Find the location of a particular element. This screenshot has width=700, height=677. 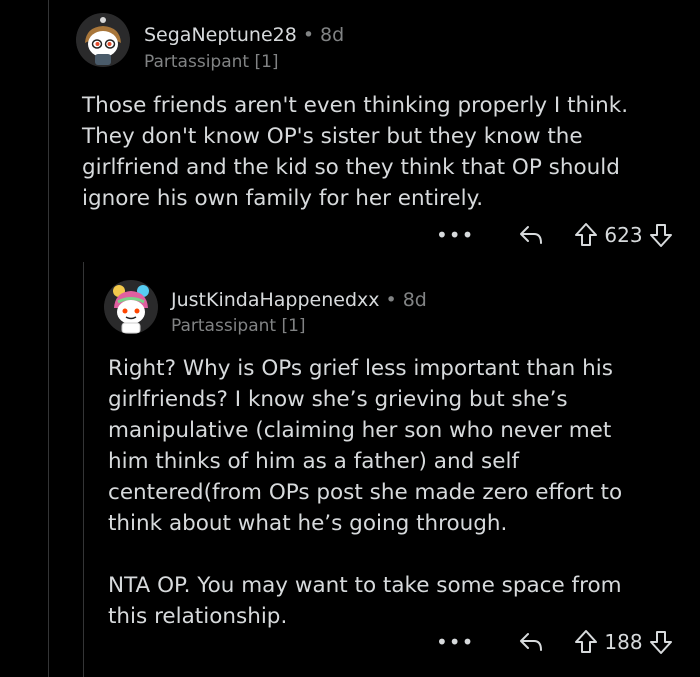

comment-actions: ••• 623 is located at coordinates (554, 235).